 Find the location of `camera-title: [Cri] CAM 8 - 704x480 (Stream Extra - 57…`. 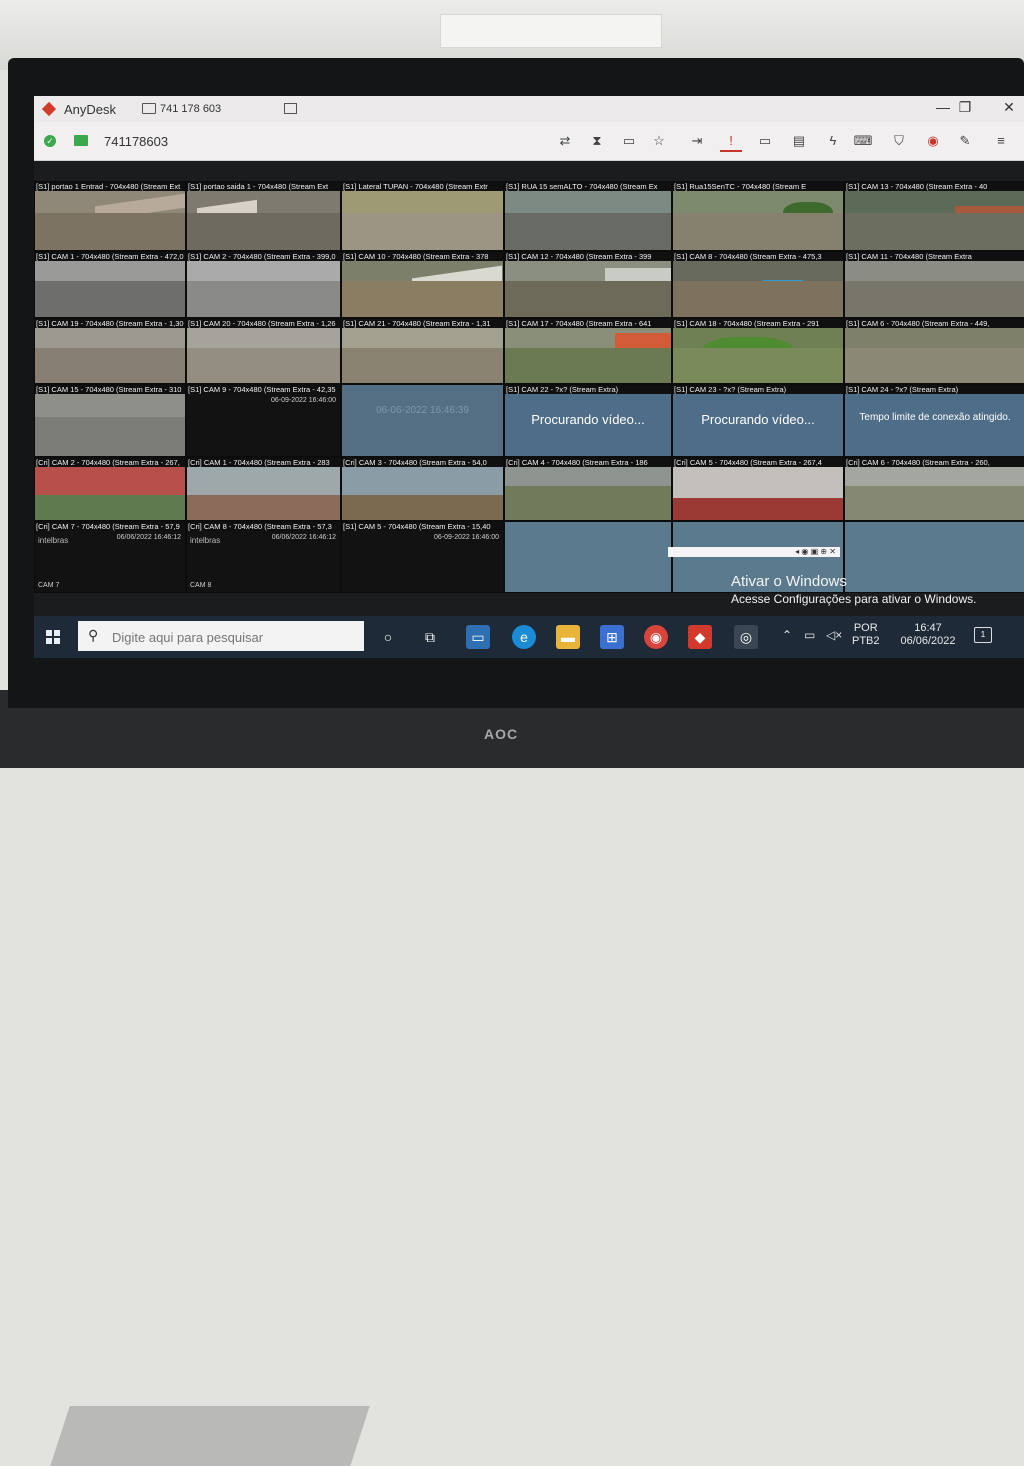

camera-title: [Cri] CAM 8 - 704x480 (Stream Extra - 57… is located at coordinates (263, 526).